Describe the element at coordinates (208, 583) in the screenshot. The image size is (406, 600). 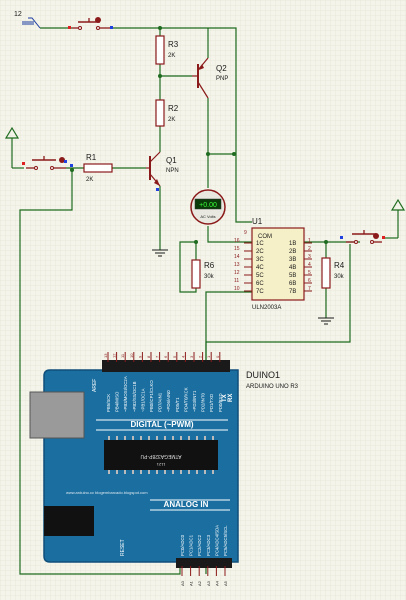
I see `arduino-analog-pin-number: A3` at that location.